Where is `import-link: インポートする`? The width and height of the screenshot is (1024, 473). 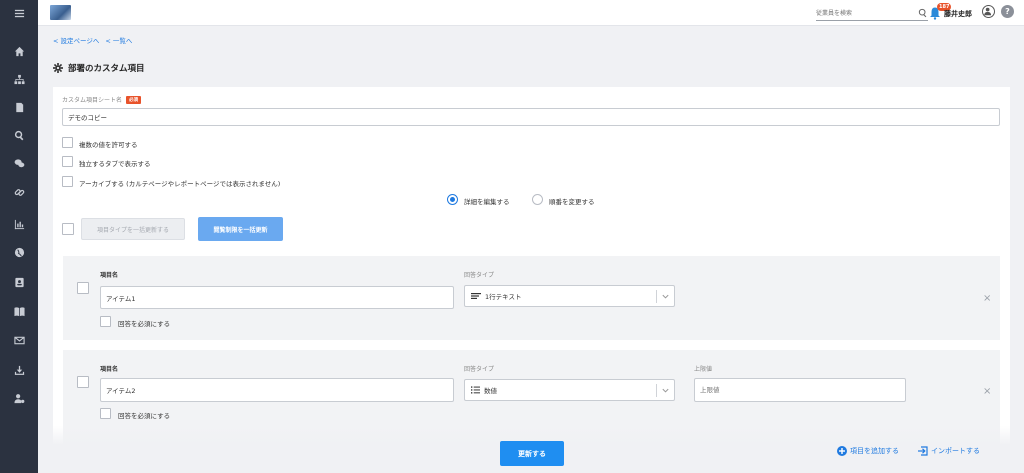 import-link: インポートする is located at coordinates (949, 451).